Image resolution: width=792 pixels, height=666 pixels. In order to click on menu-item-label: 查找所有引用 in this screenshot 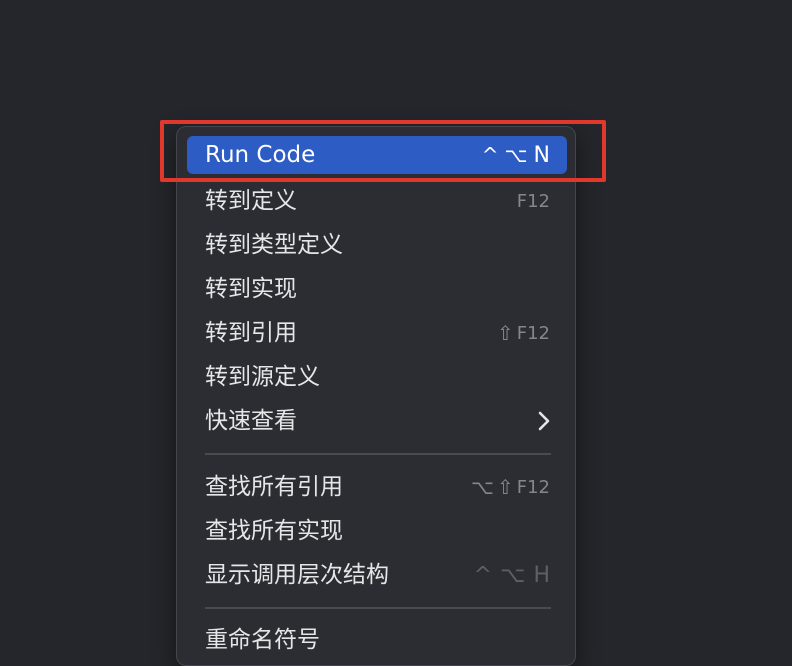, I will do `click(274, 486)`.